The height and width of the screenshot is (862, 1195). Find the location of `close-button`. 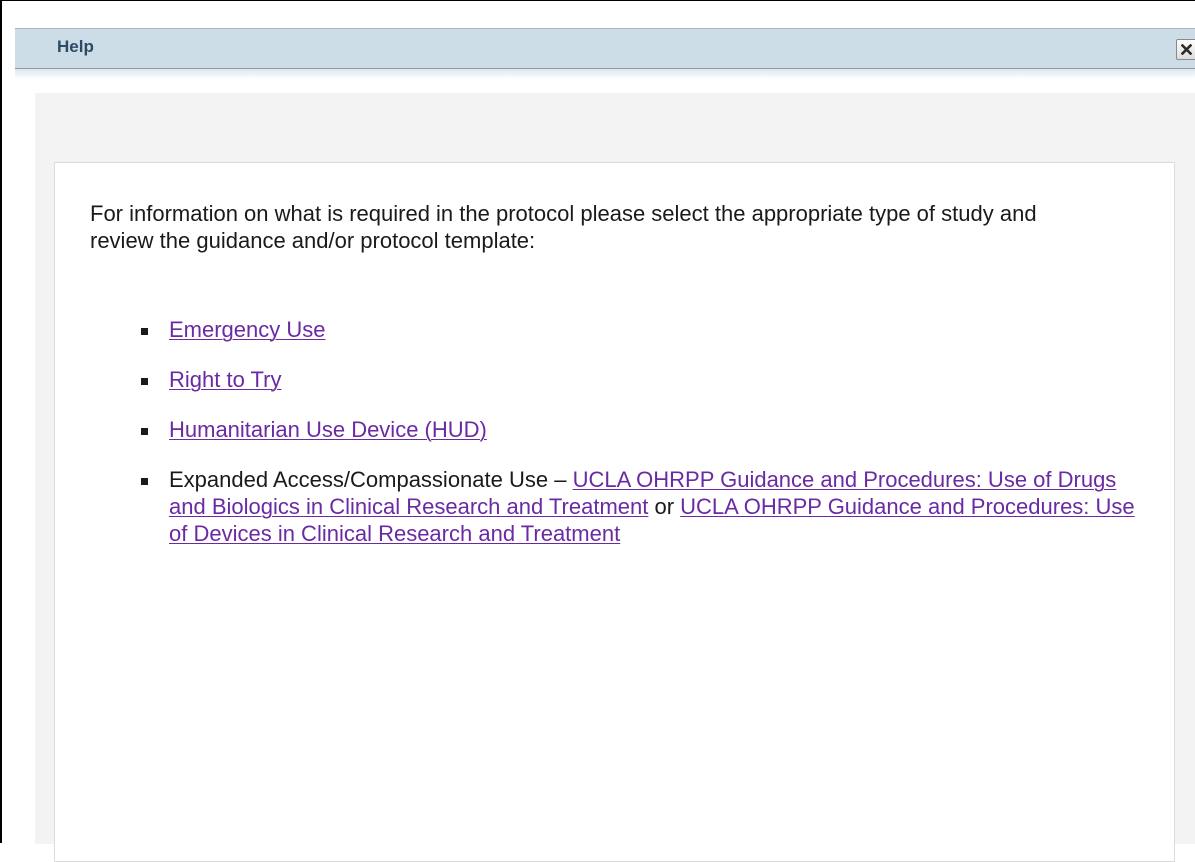

close-button is located at coordinates (1185, 49).